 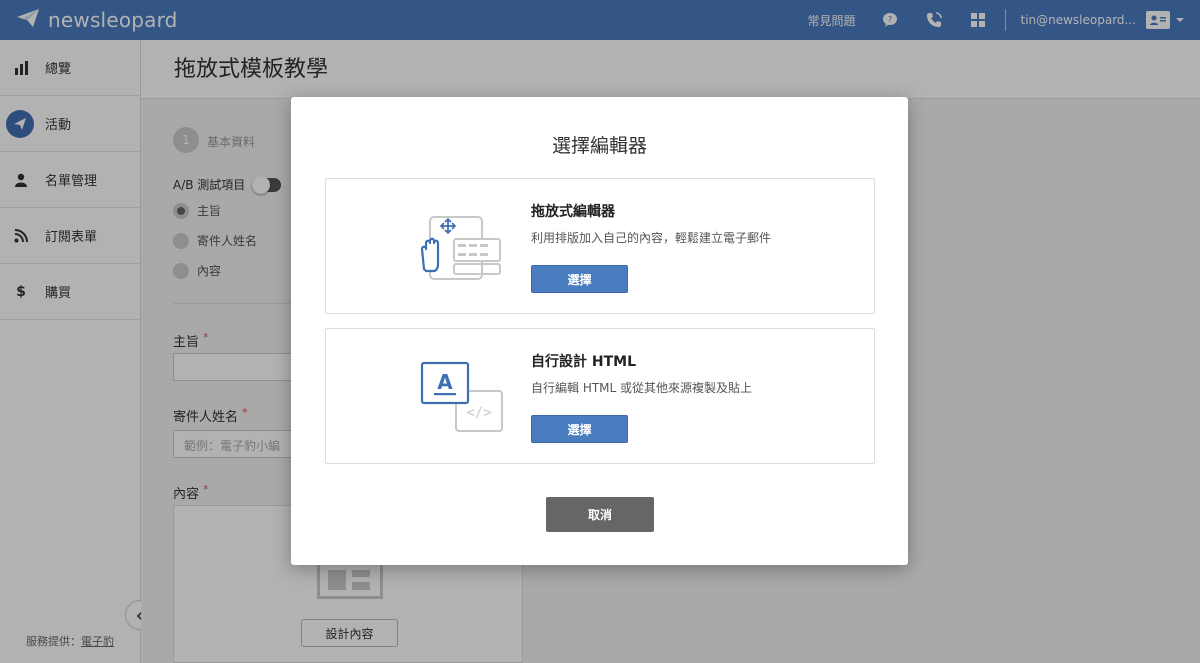 I want to click on html-code-editor-icon: </> A, so click(x=460, y=399).